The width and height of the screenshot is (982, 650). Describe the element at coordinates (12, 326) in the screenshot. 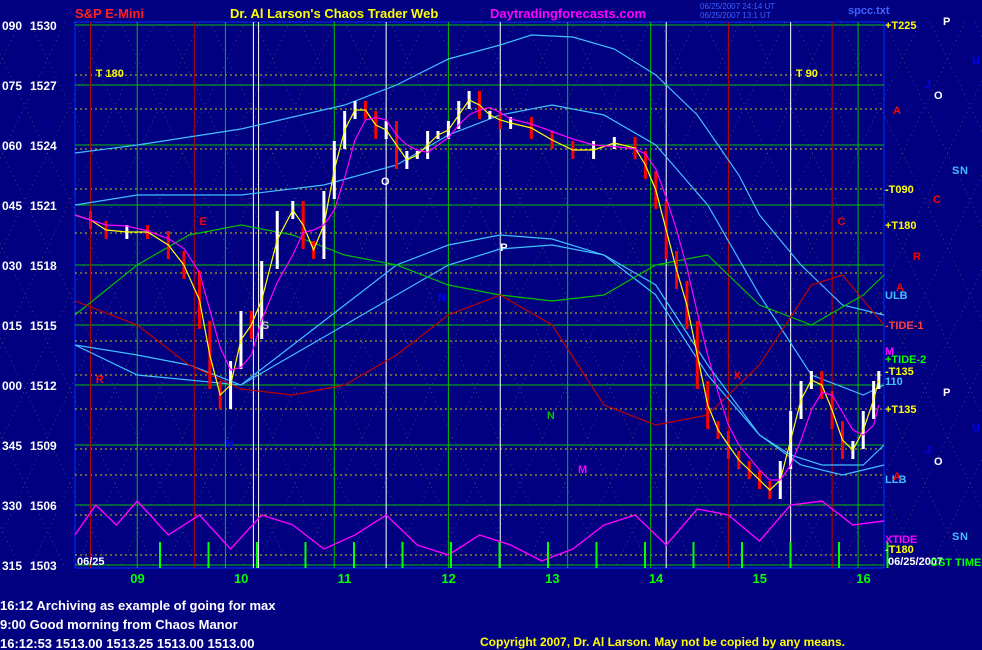

I see `y-tick-angle: 015` at that location.